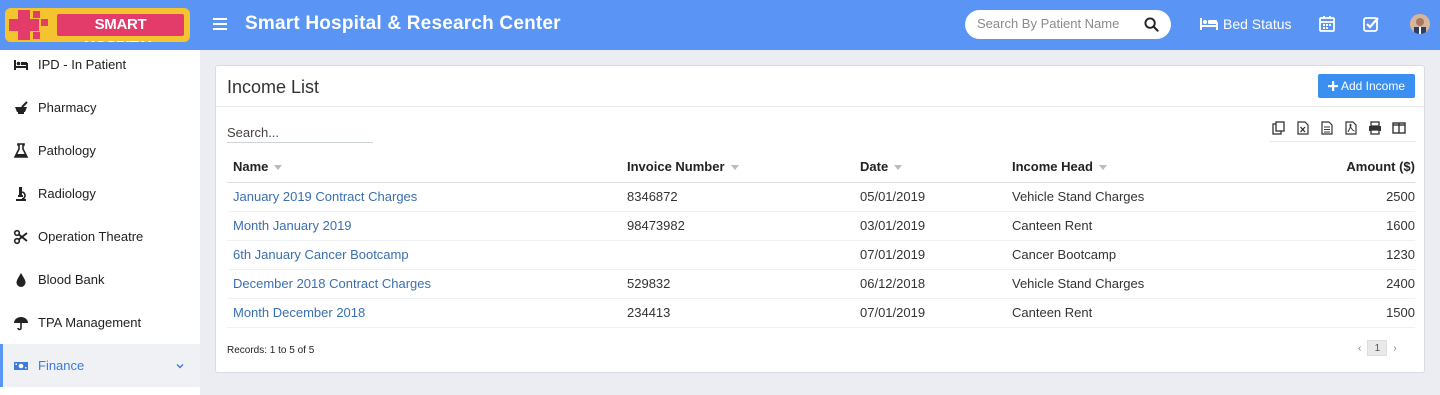 This screenshot has width=1440, height=395. I want to click on toolbar-divider, so click(1343, 141).